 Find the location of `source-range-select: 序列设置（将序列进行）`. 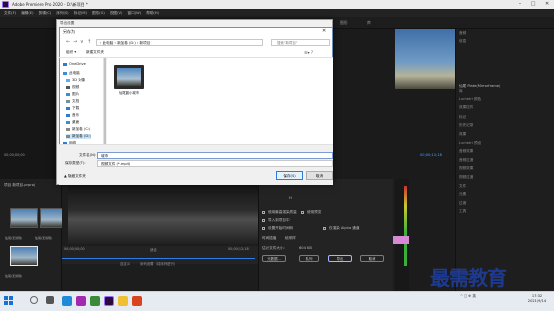

source-range-select: 序列设置（将序列进行） is located at coordinates (158, 263).